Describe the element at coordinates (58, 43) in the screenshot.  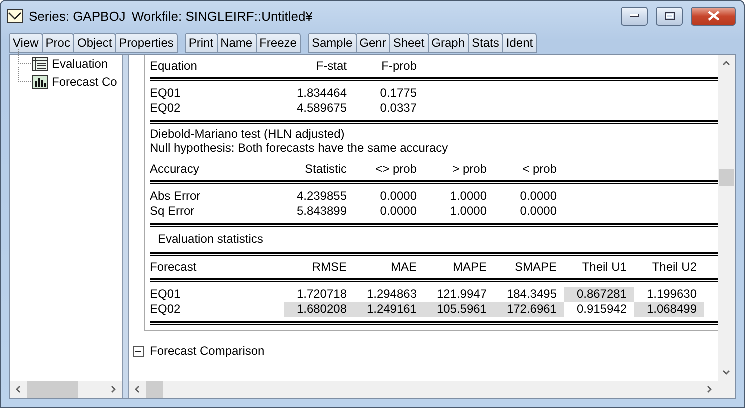
I see `toolbar-button: Proc` at that location.